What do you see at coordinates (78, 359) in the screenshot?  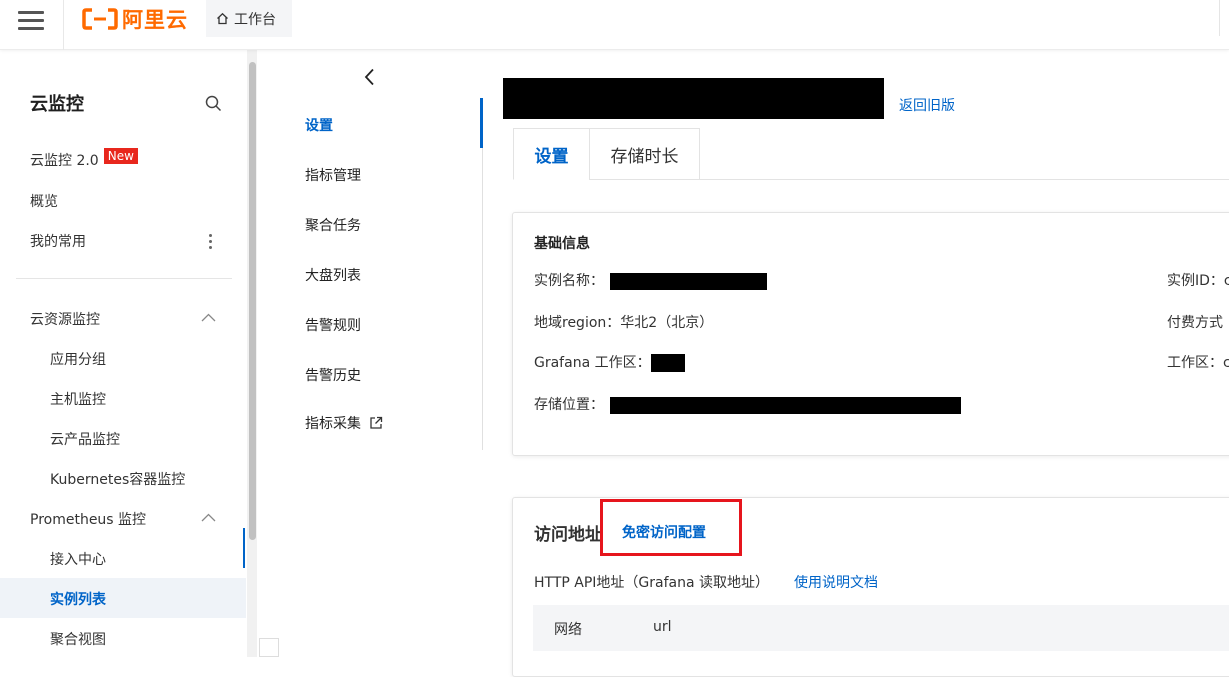 I see `sidebar-item-app-group: 应用分组` at bounding box center [78, 359].